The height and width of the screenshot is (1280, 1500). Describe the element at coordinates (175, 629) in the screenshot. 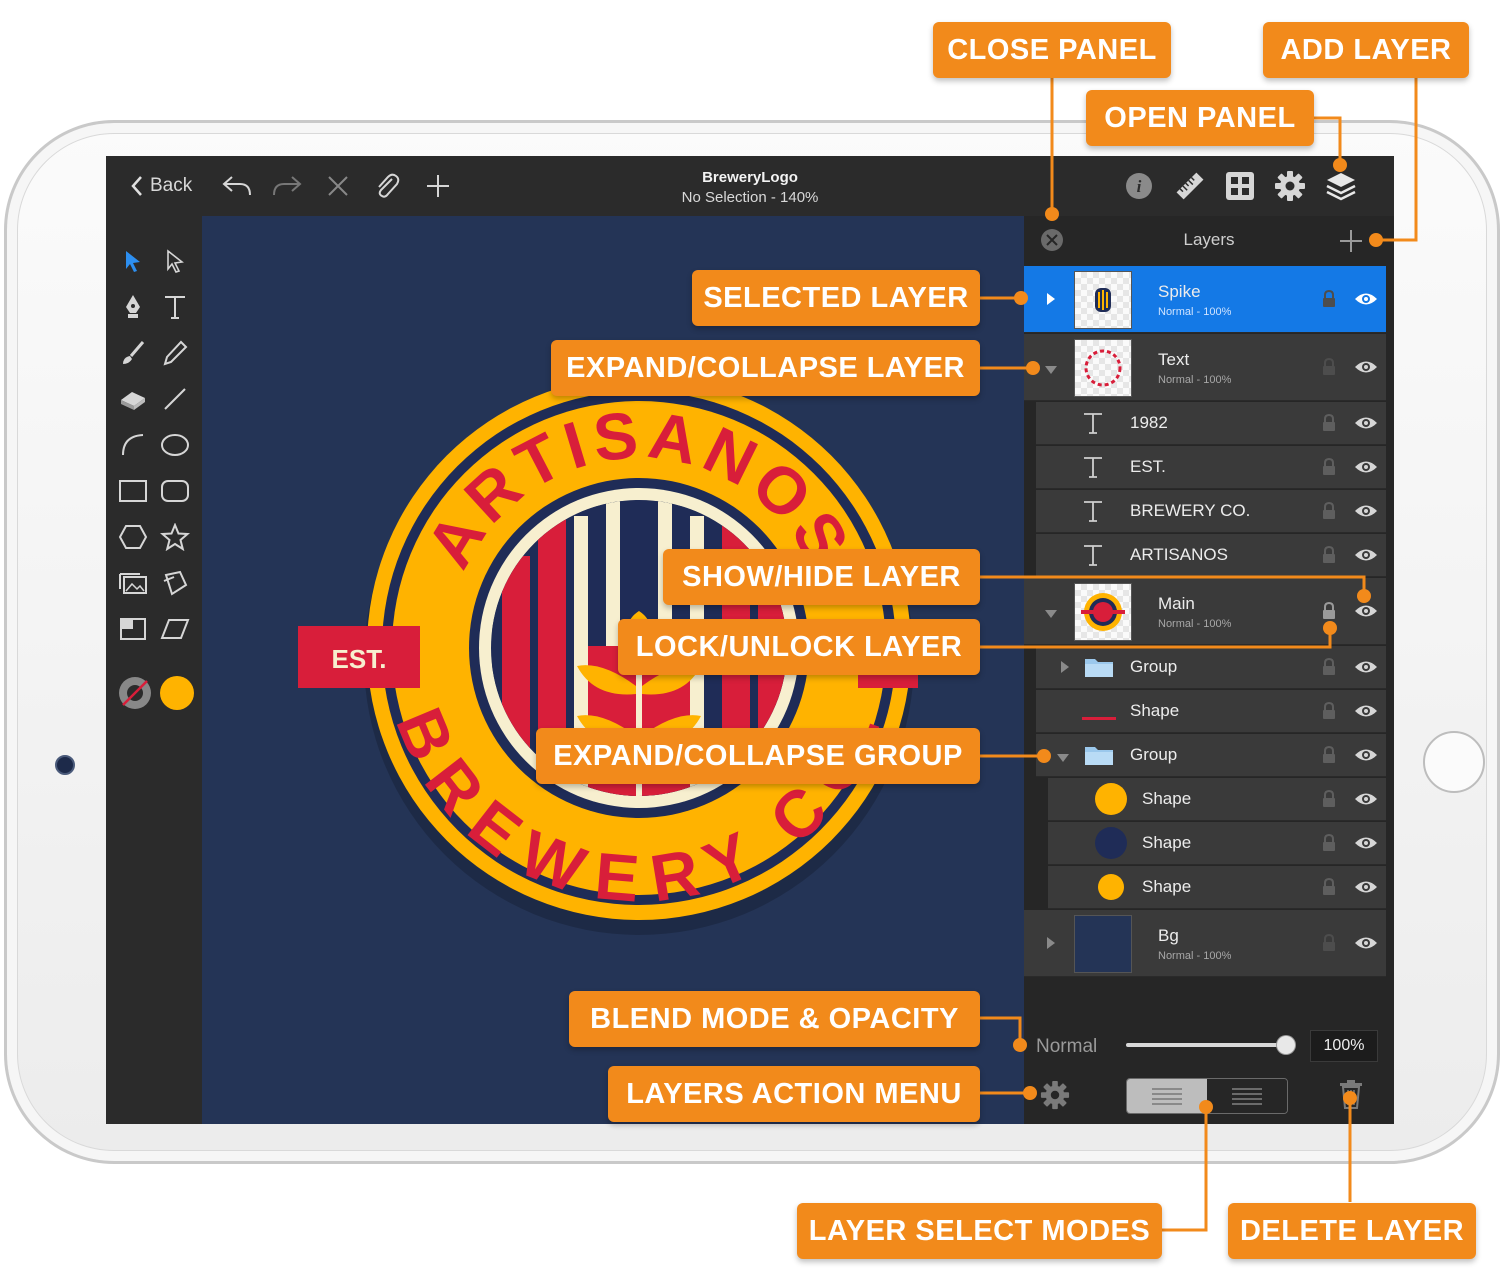

I see `skew-tool` at that location.